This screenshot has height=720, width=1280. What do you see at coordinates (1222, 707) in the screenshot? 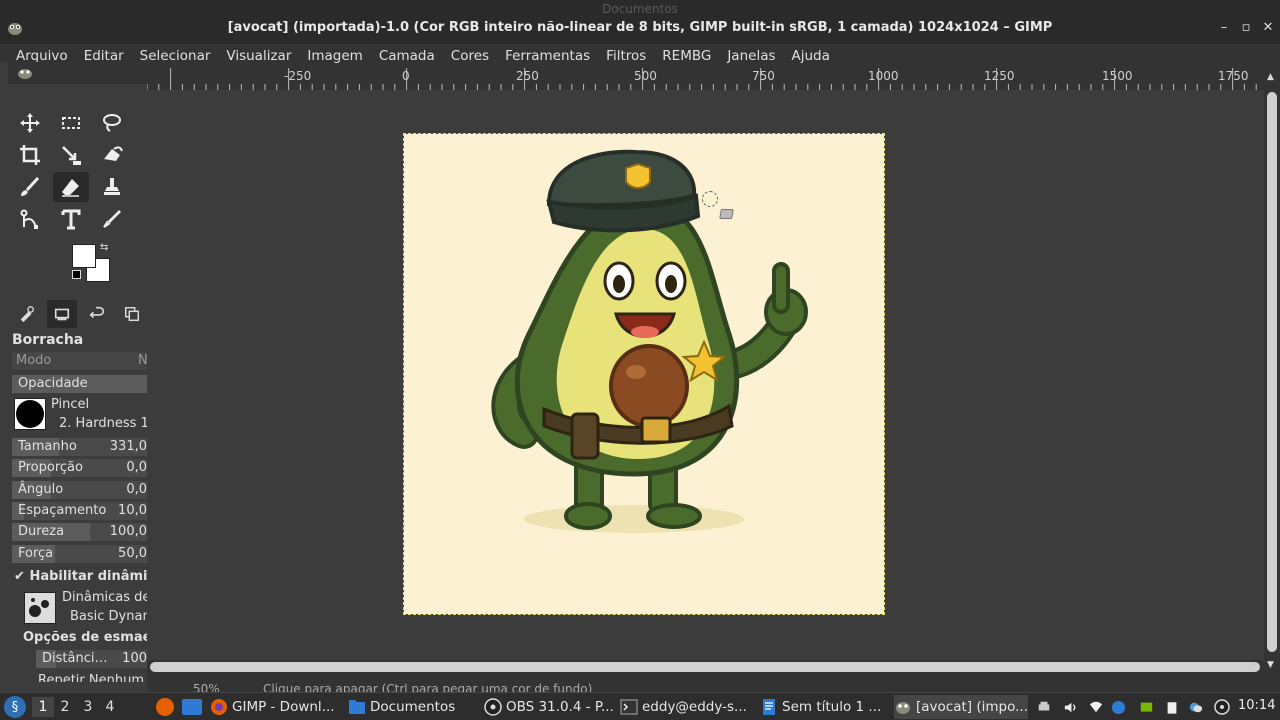
I see `obs-tray-icon` at bounding box center [1222, 707].